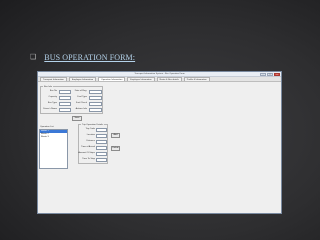  Describe the element at coordinates (277, 74) in the screenshot. I see `close-button: x` at that location.